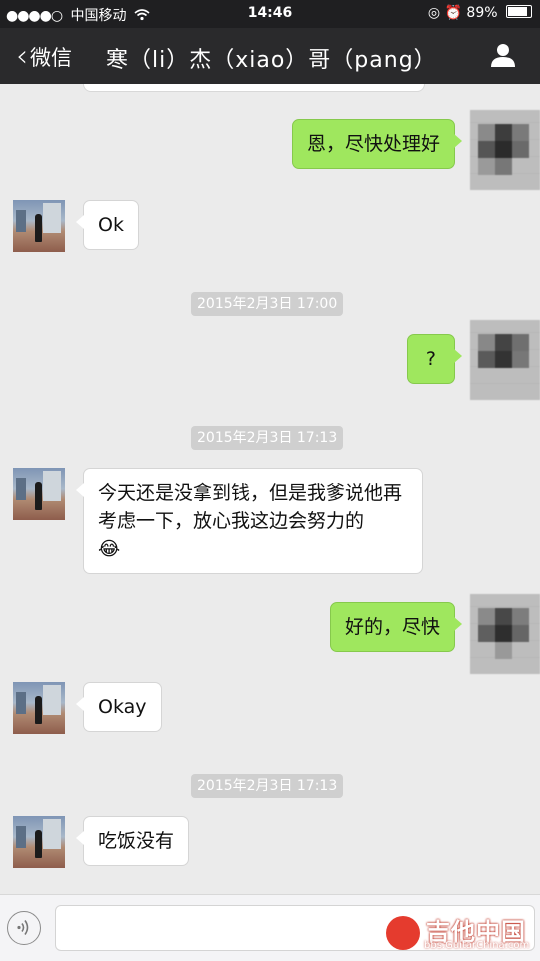 The image size is (540, 961). Describe the element at coordinates (271, 60) in the screenshot. I see `chat-title: 寒（li）杰（xiao）哥（pang）` at that location.